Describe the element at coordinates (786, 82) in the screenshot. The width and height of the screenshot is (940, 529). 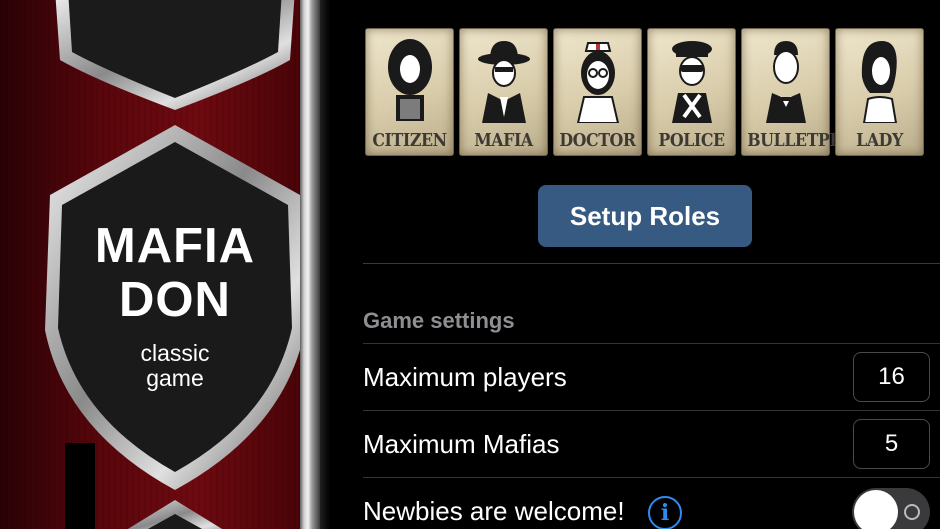
I see `bulletproof-icon` at that location.